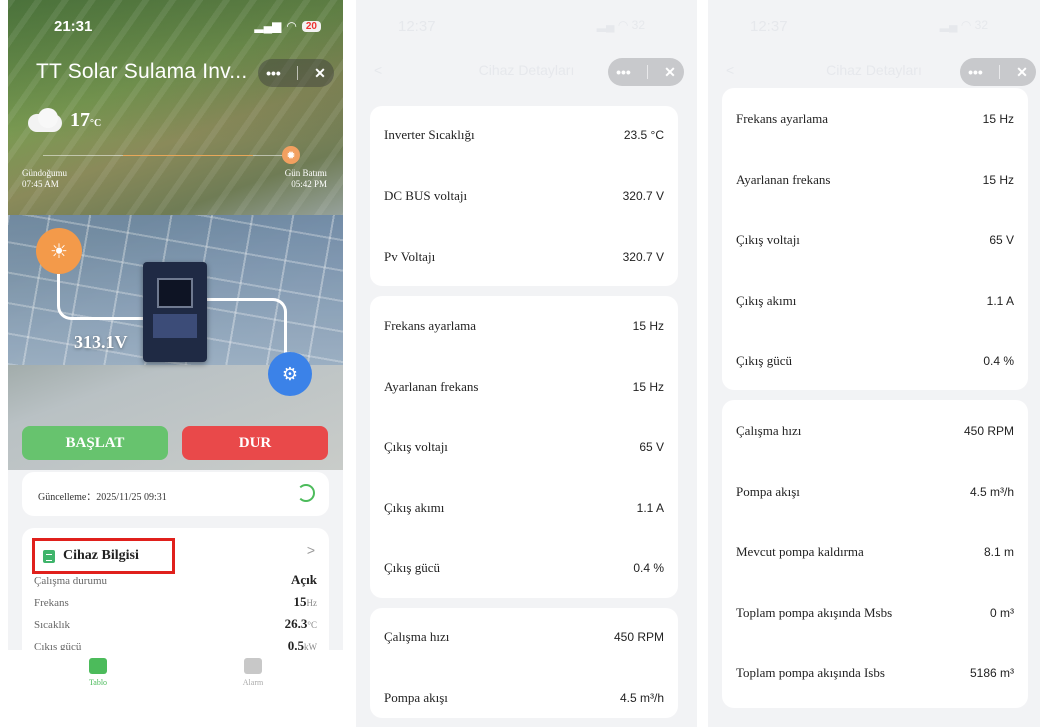  Describe the element at coordinates (426, 195) in the screenshot. I see `detail-label: DC BUS voltajı` at that location.